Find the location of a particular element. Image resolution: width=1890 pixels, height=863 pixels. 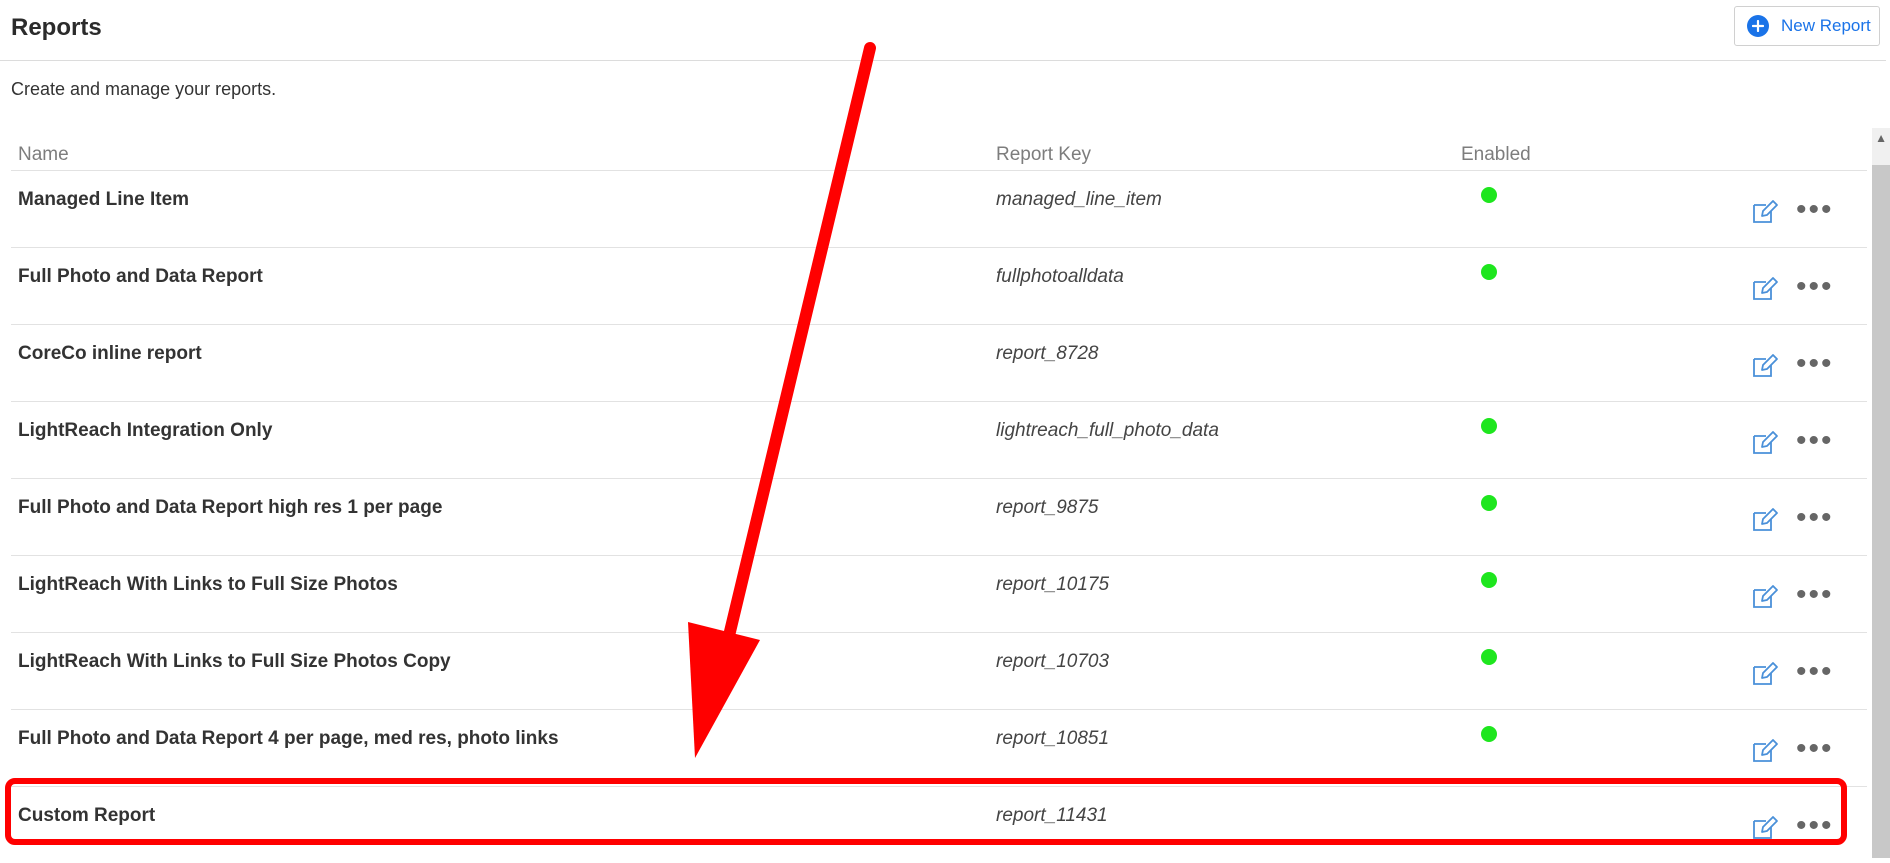

report-key: report_10175 is located at coordinates (1053, 584).